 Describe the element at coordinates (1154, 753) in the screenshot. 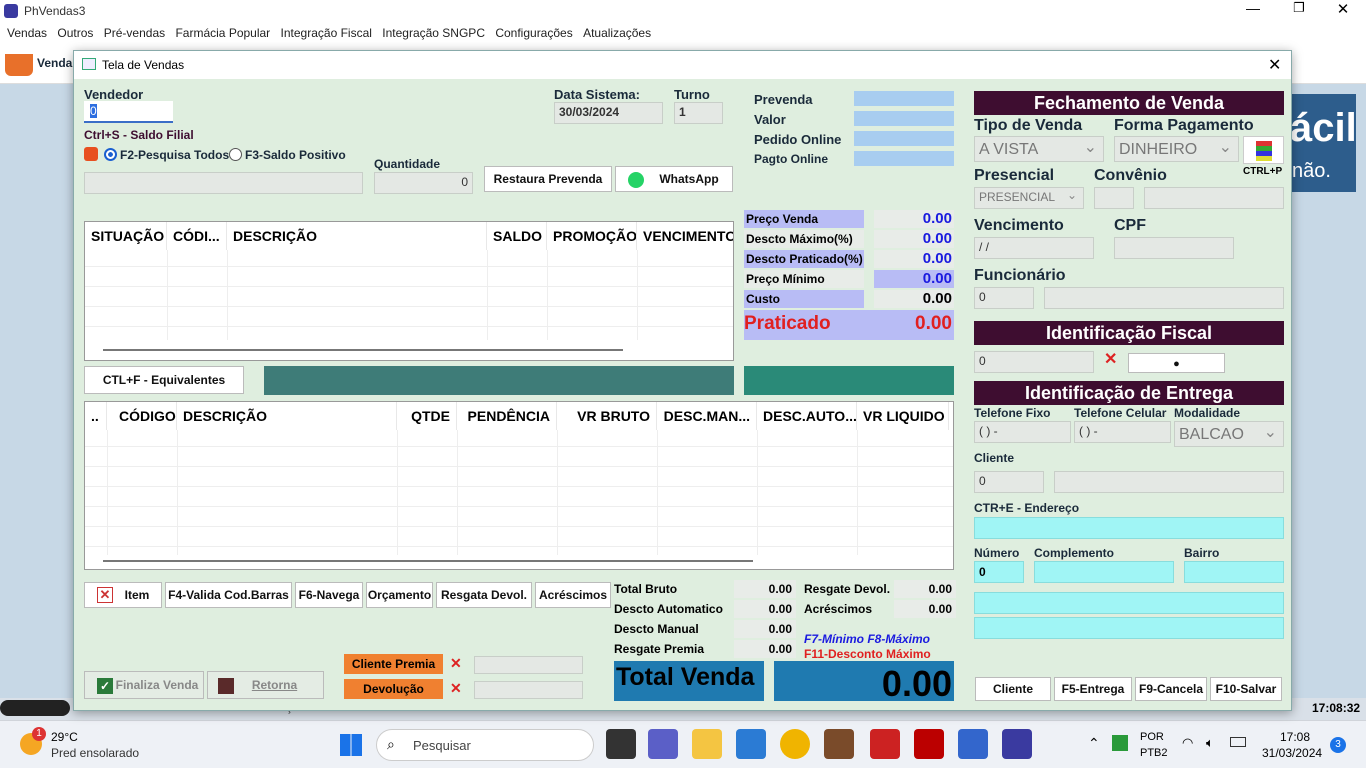

I see `lang-2: PTB2` at that location.